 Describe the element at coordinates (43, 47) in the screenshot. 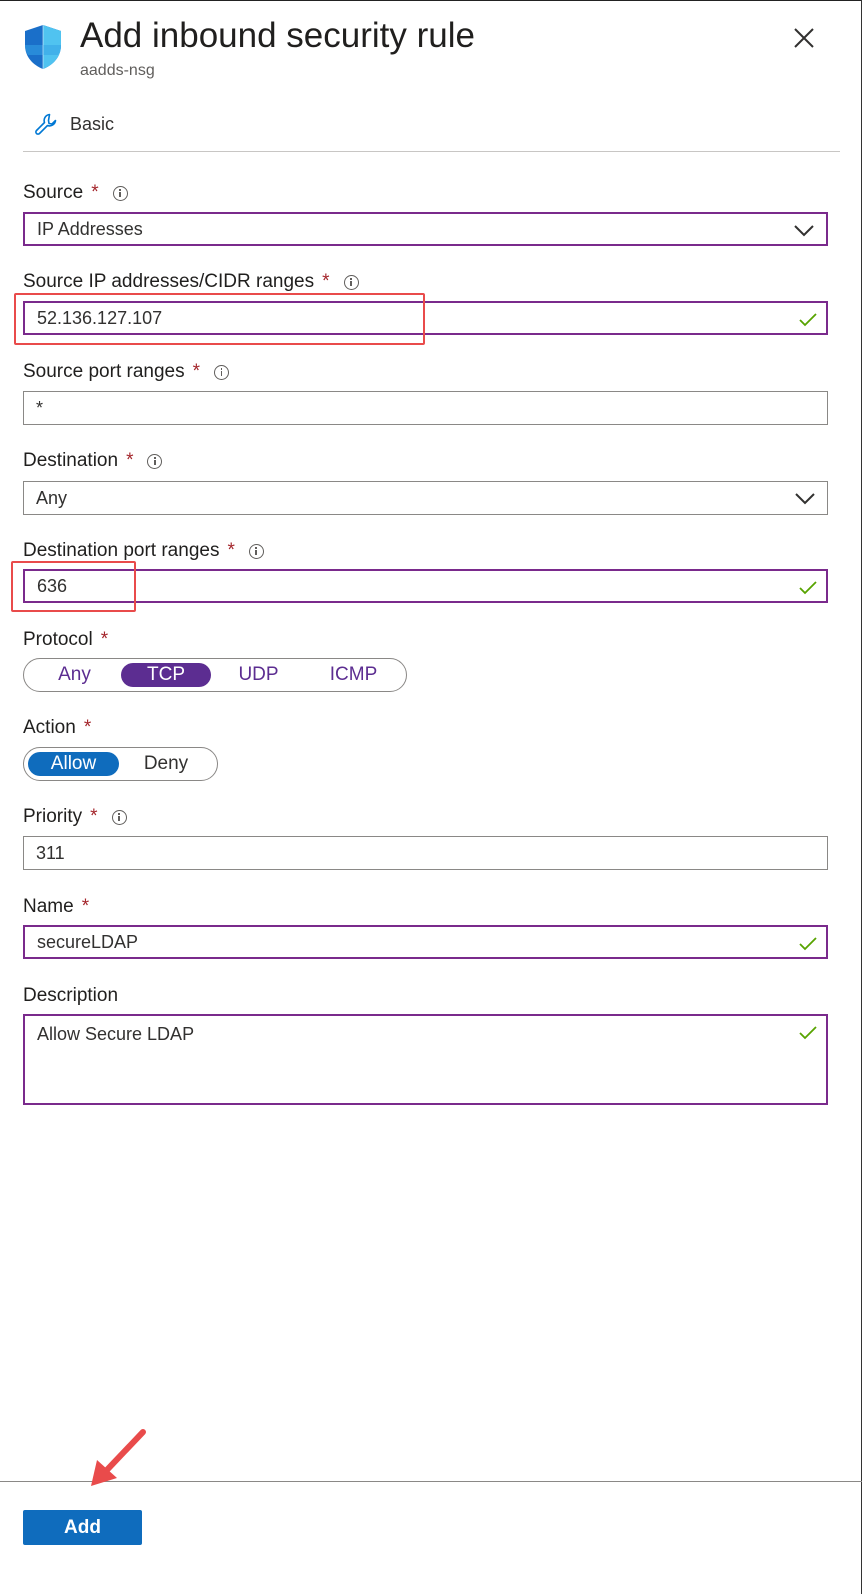

I see `shield-icon` at that location.